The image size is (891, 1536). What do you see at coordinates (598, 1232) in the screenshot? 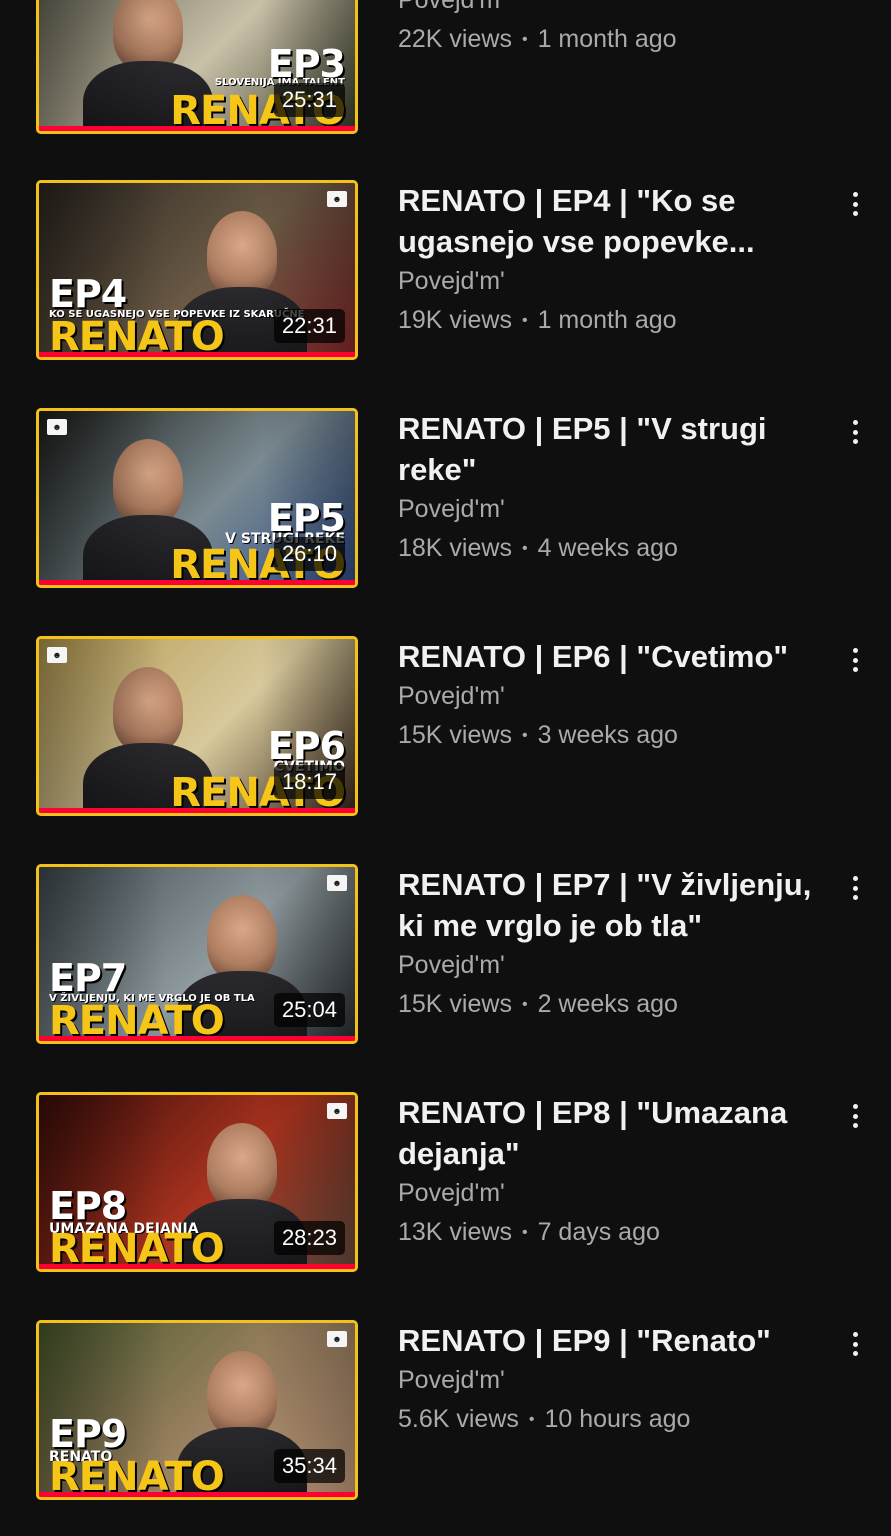
I see `upload-age: 7 days ago` at bounding box center [598, 1232].